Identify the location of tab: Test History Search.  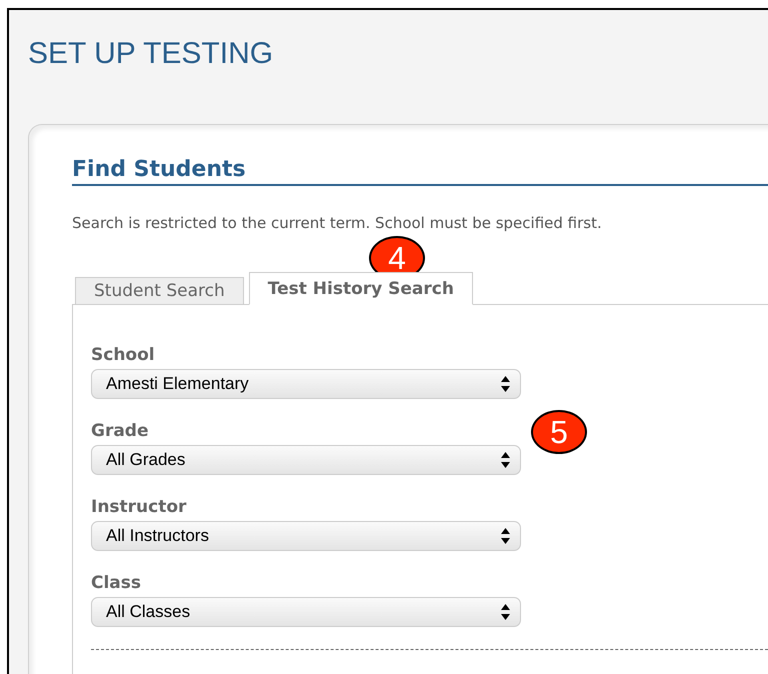
(360, 288).